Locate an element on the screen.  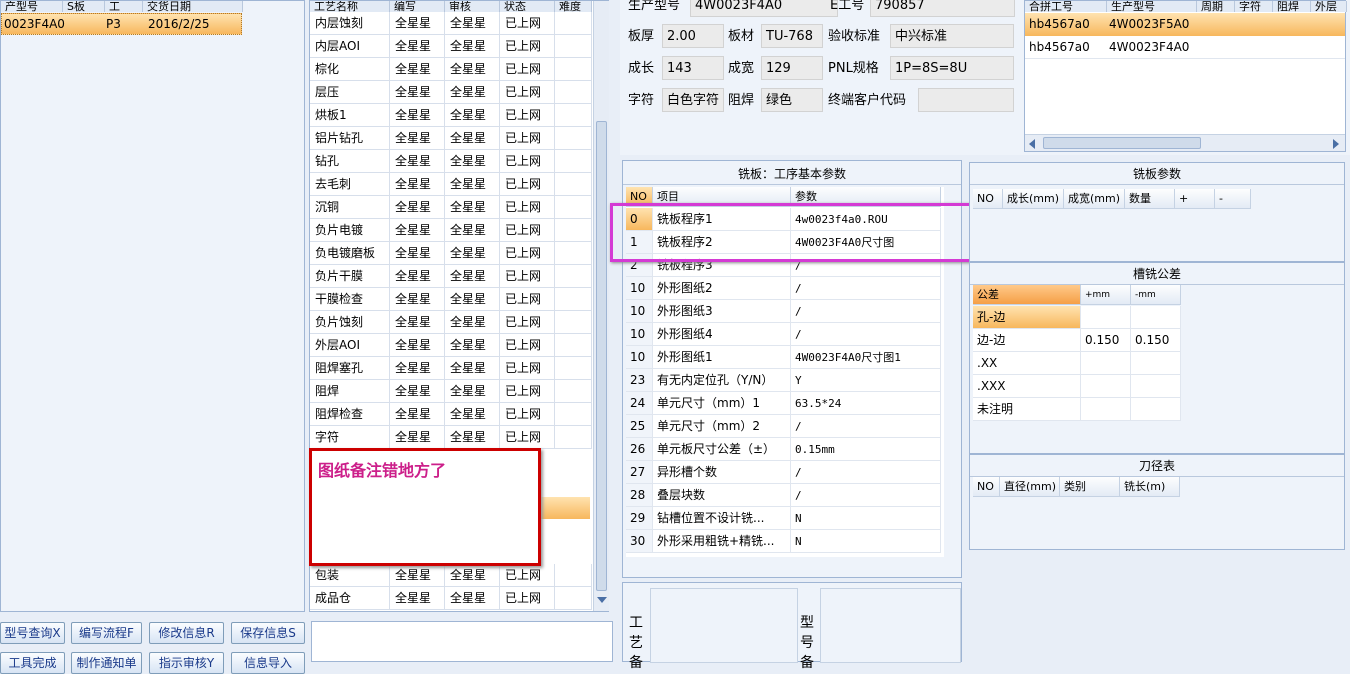
process-row: 钻孔 全星星 全星星 已上网 is located at coordinates (451, 161).